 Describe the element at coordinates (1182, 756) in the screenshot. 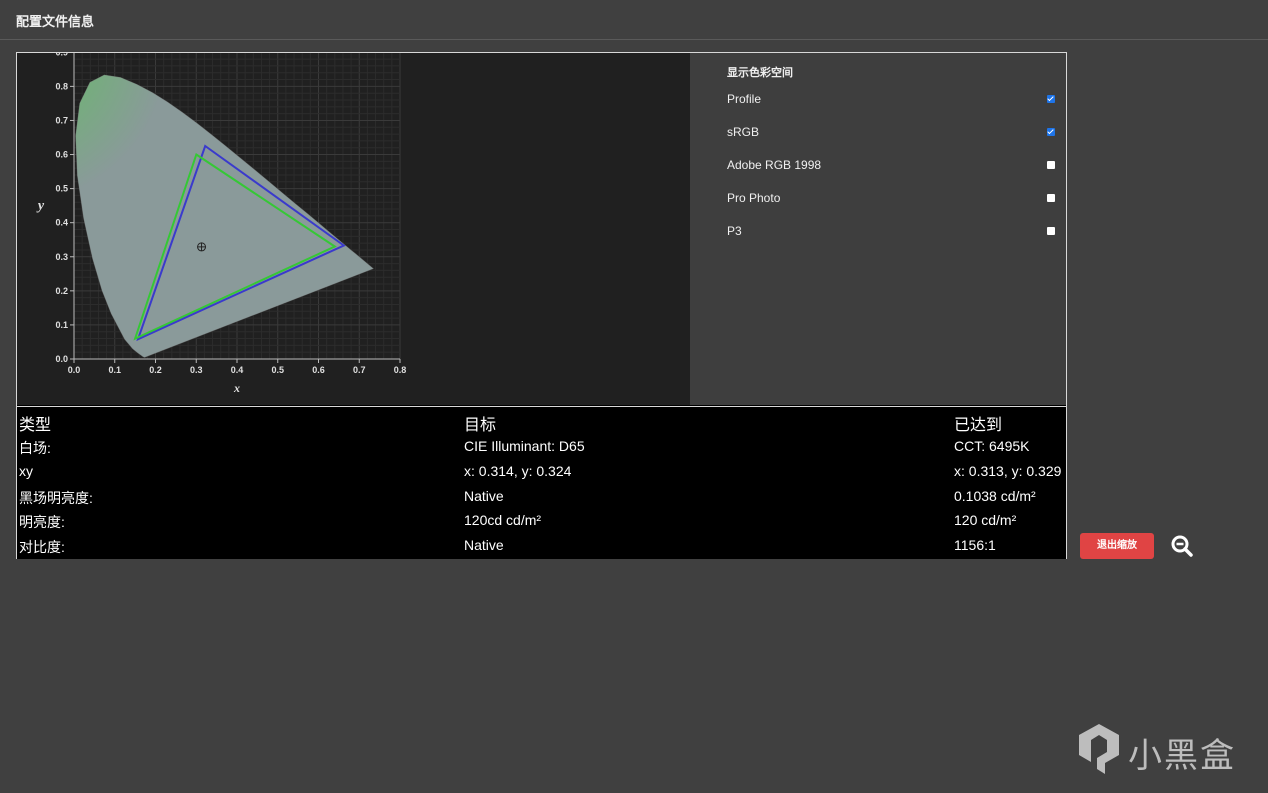

I see `watermark-text: 小黑盒` at that location.